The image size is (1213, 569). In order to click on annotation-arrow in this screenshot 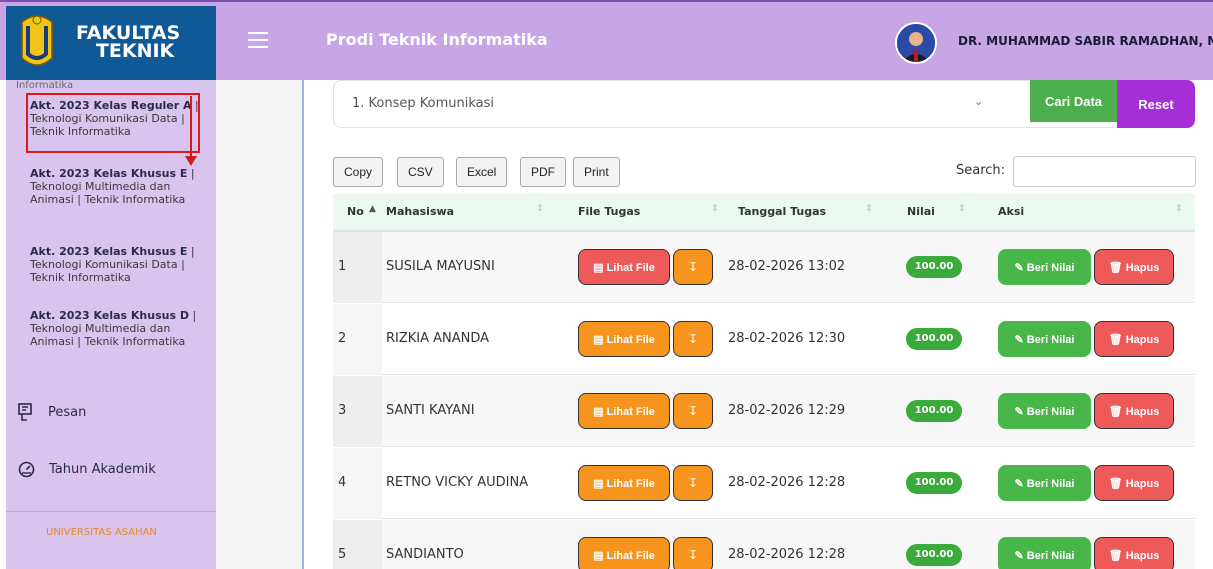, I will do `click(191, 128)`.